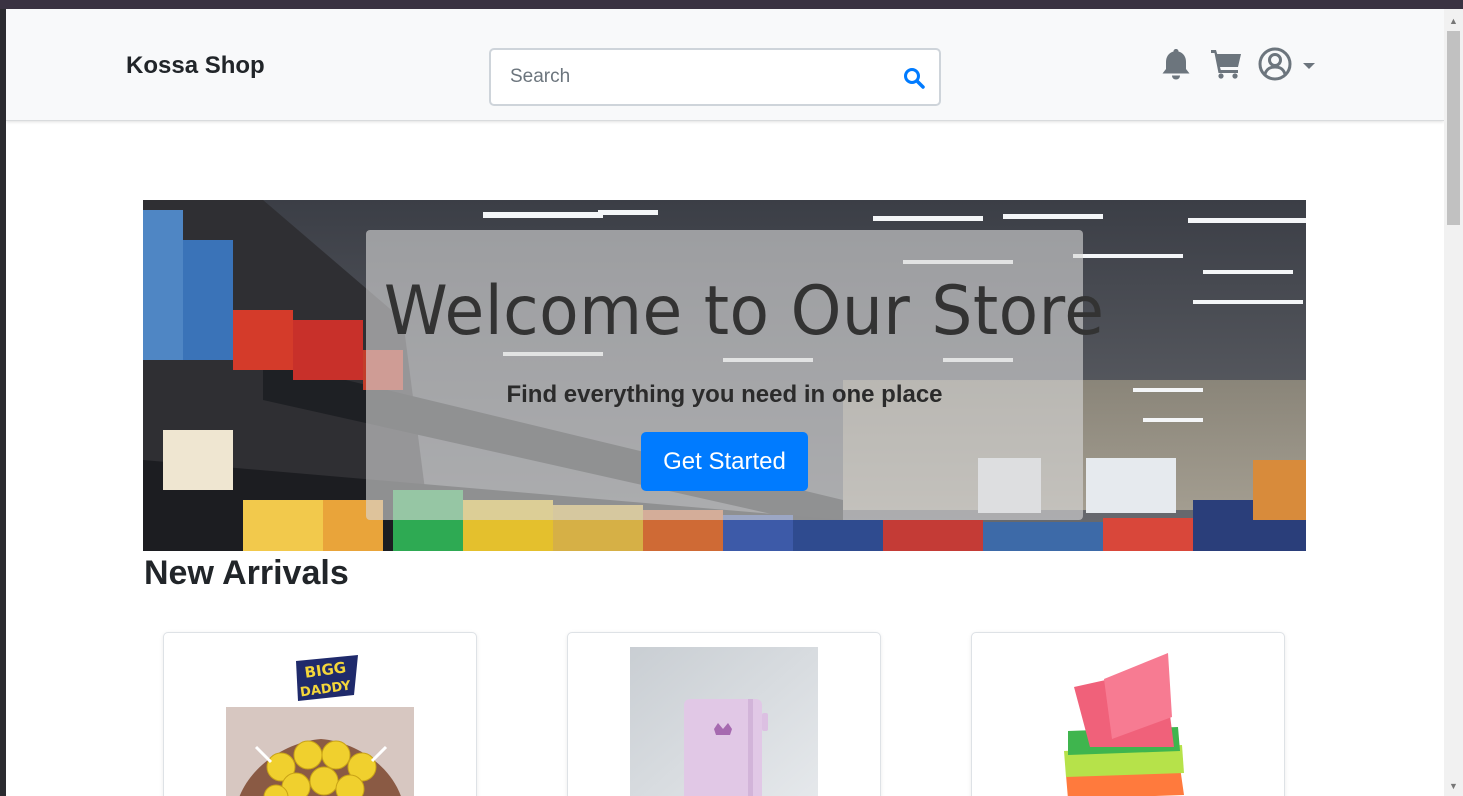  I want to click on hero-subtitle: Find everything you need in one place, so click(724, 394).